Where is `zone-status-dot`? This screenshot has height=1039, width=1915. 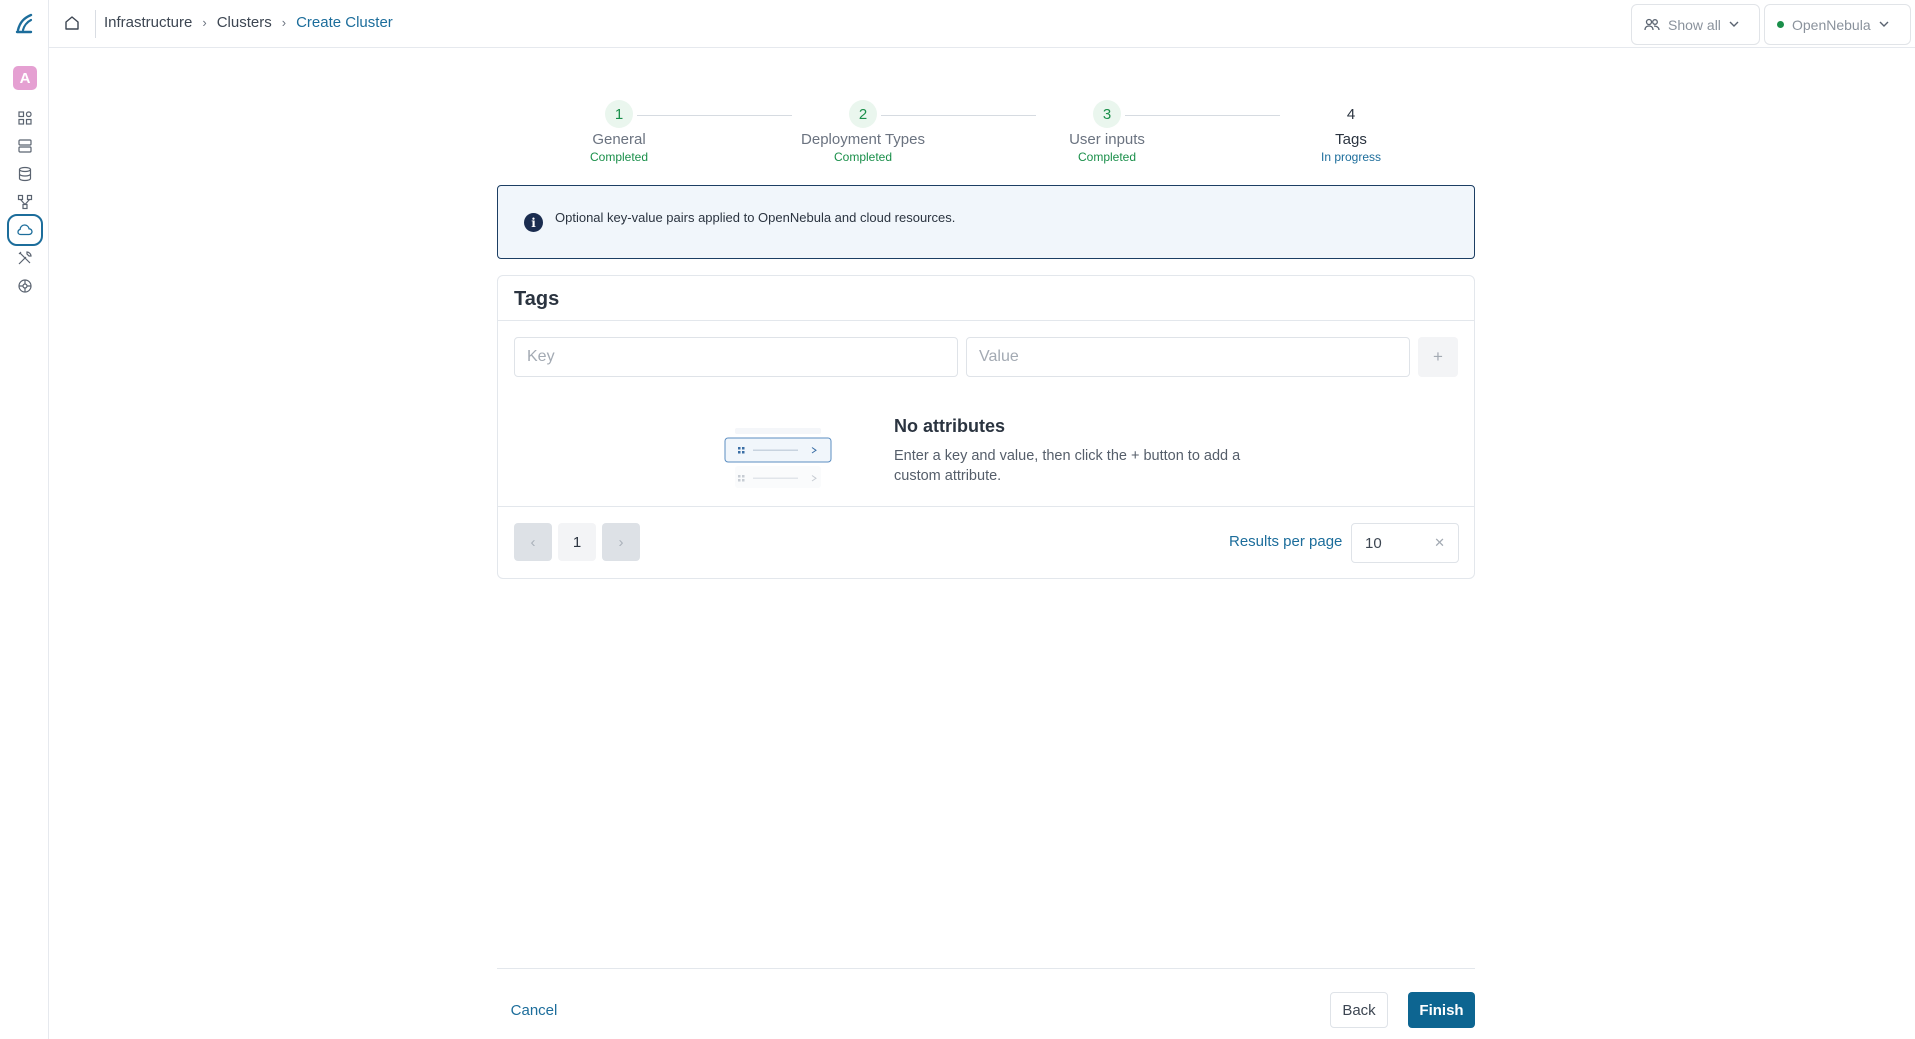 zone-status-dot is located at coordinates (1780, 24).